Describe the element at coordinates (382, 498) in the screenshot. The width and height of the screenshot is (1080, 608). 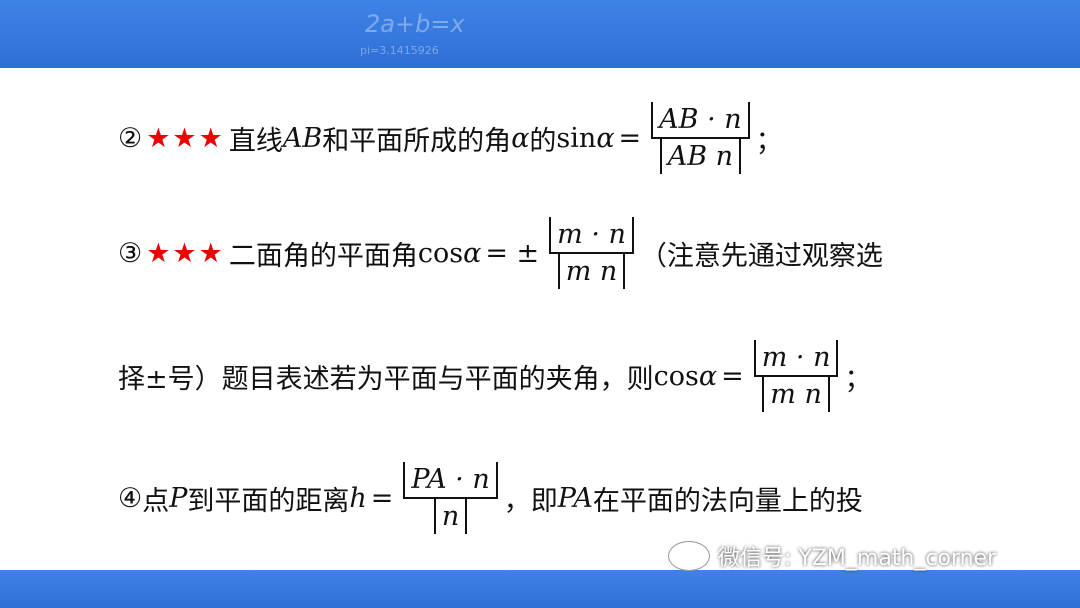
I see `item-4-eq: =` at that location.